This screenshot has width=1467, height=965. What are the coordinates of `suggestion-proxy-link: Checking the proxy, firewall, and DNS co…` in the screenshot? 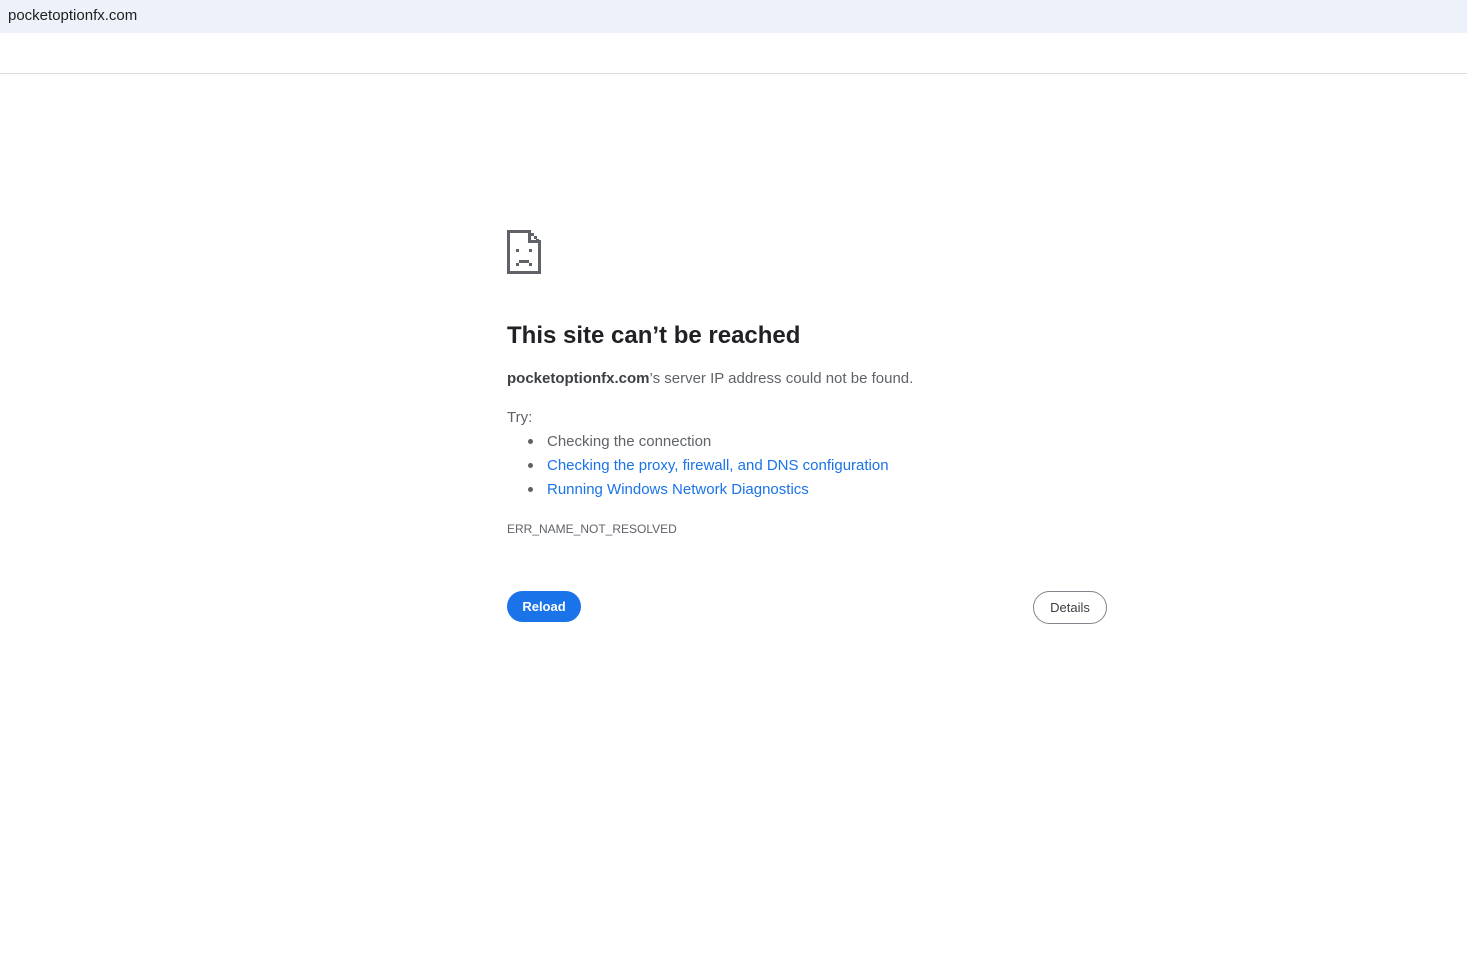 It's located at (718, 465).